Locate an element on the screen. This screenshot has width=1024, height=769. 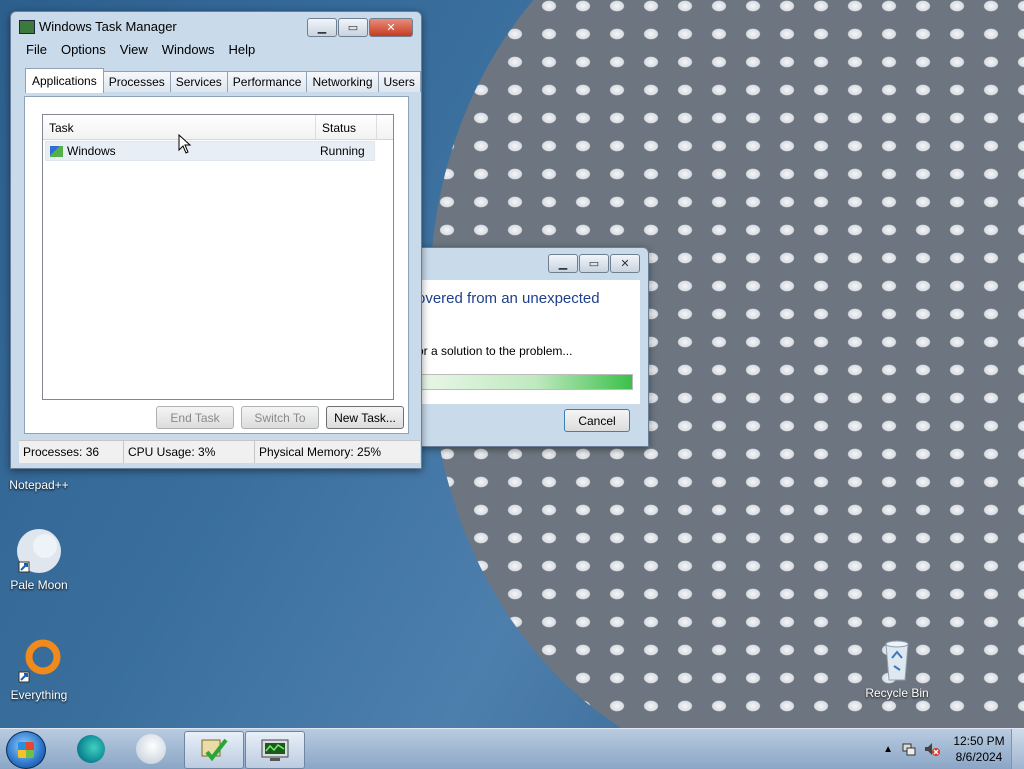
clock-date: 8/6/2024 is located at coordinates (979, 757).